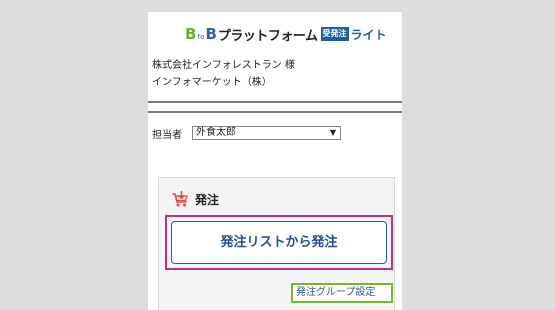  Describe the element at coordinates (211, 34) in the screenshot. I see `logo-b-right: B` at that location.